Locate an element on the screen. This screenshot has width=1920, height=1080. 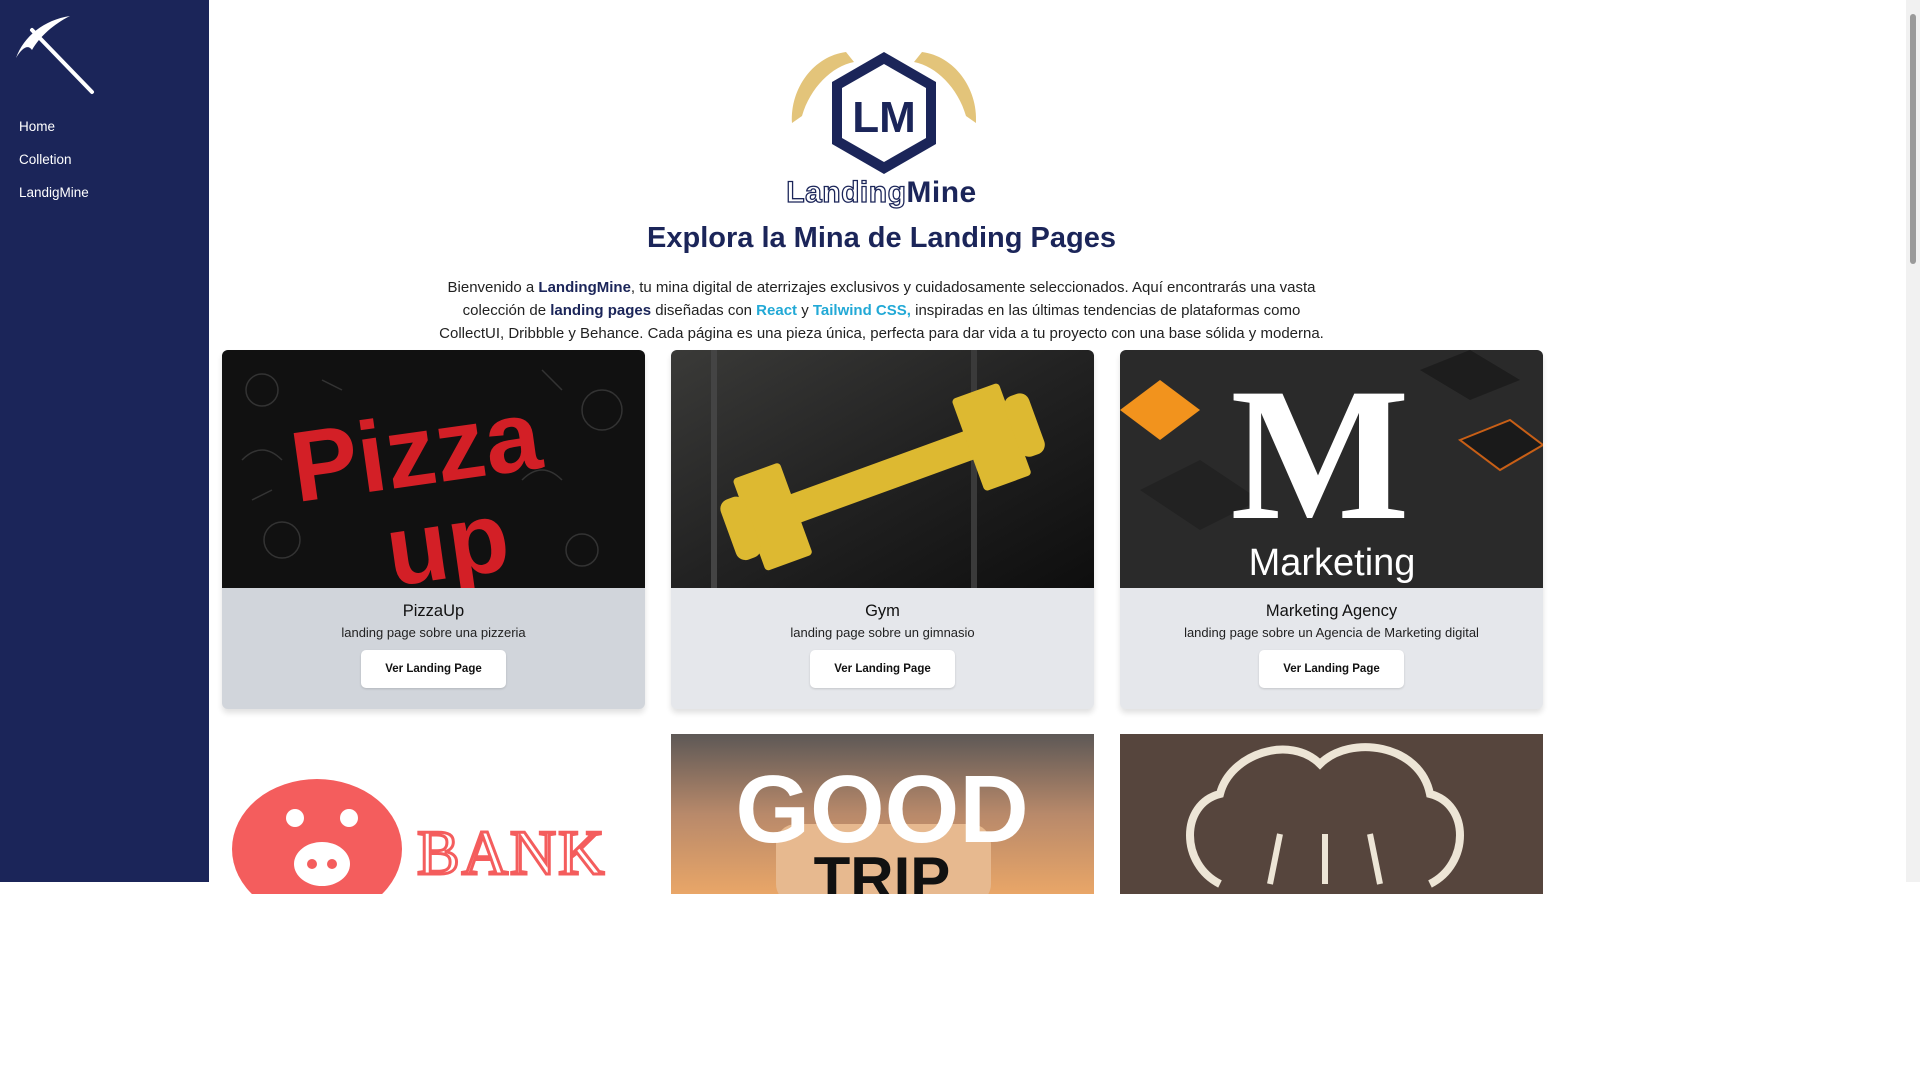
bank-image-text: BANK is located at coordinates (511, 852).